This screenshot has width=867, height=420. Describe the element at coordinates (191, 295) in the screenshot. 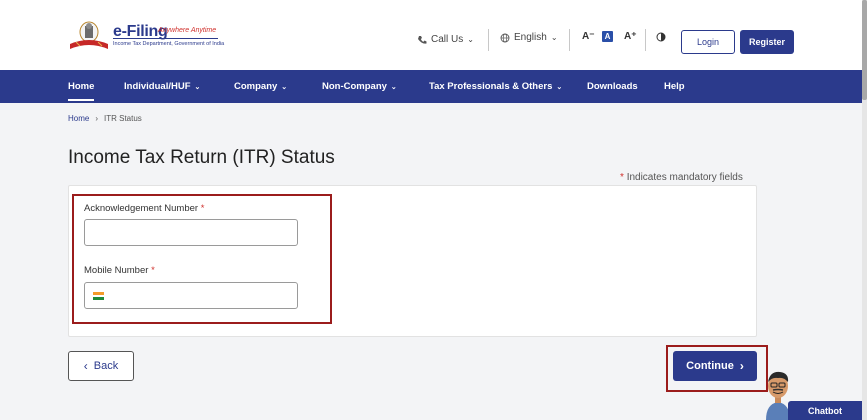

I see `mobile-number-input` at that location.